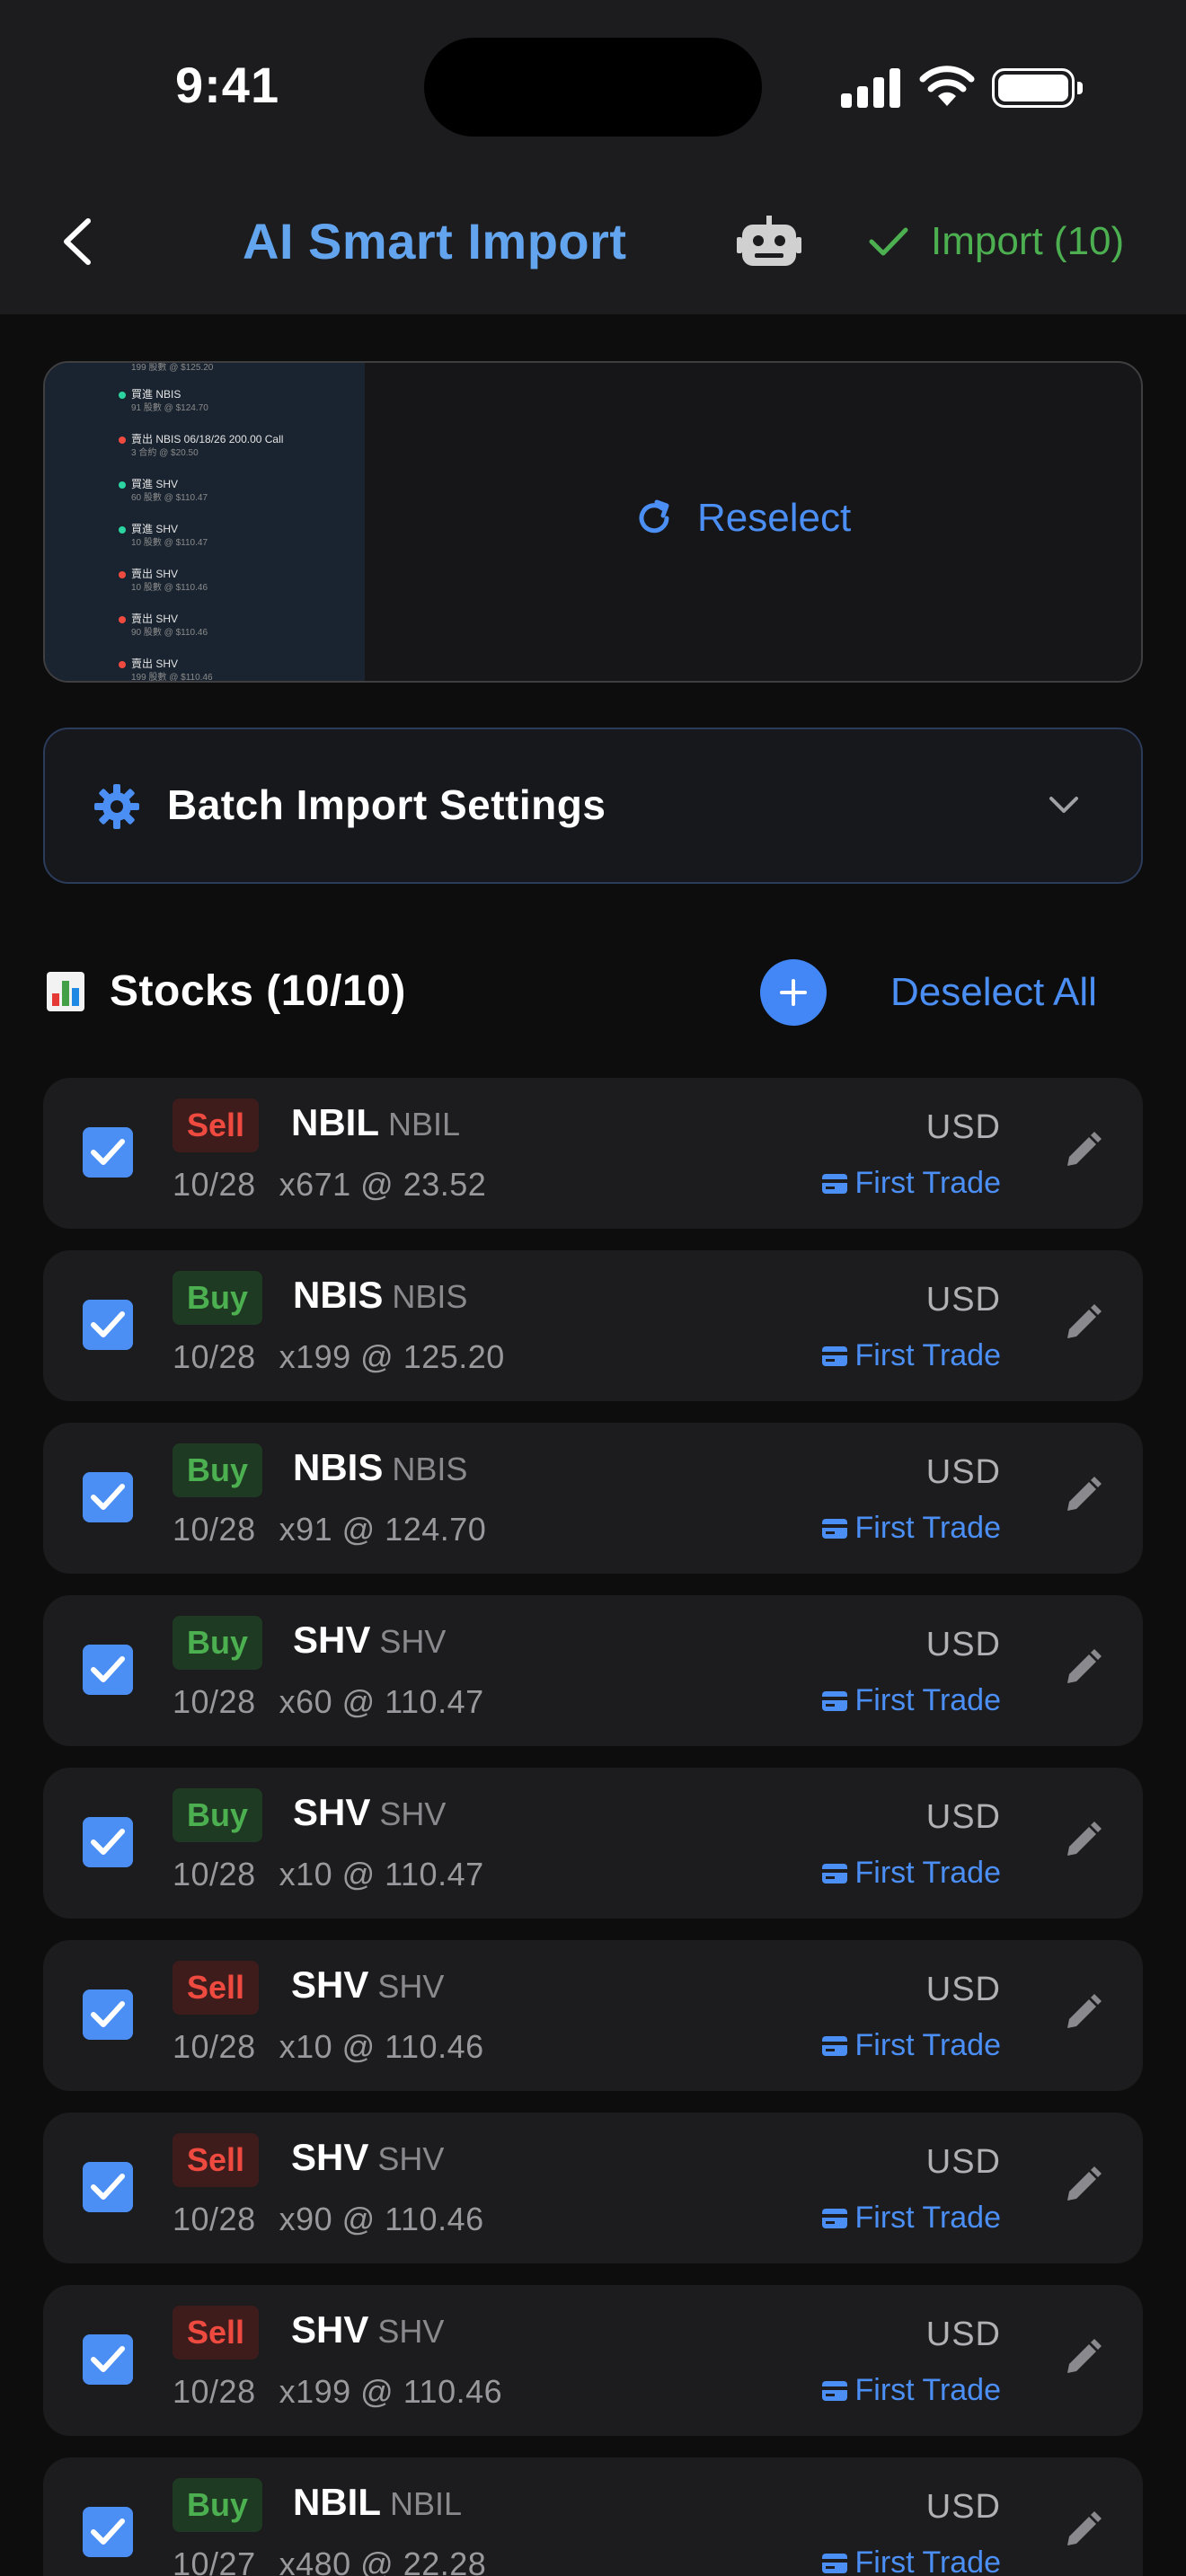 This screenshot has height=2576, width=1186. What do you see at coordinates (871, 87) in the screenshot?
I see `cellular-signal-icon` at bounding box center [871, 87].